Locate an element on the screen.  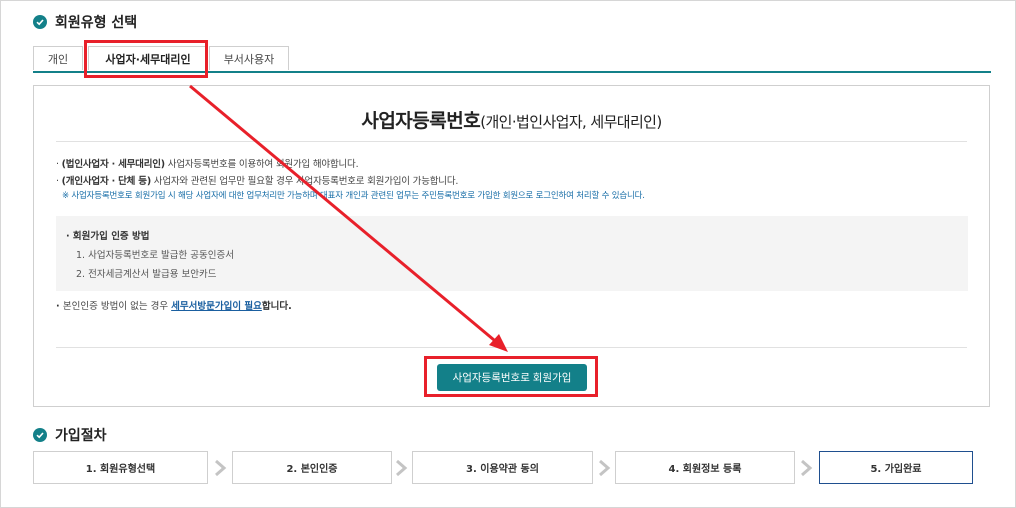
business-number-join-button: 사업자등록번호로 회원가입 is located at coordinates (512, 377).